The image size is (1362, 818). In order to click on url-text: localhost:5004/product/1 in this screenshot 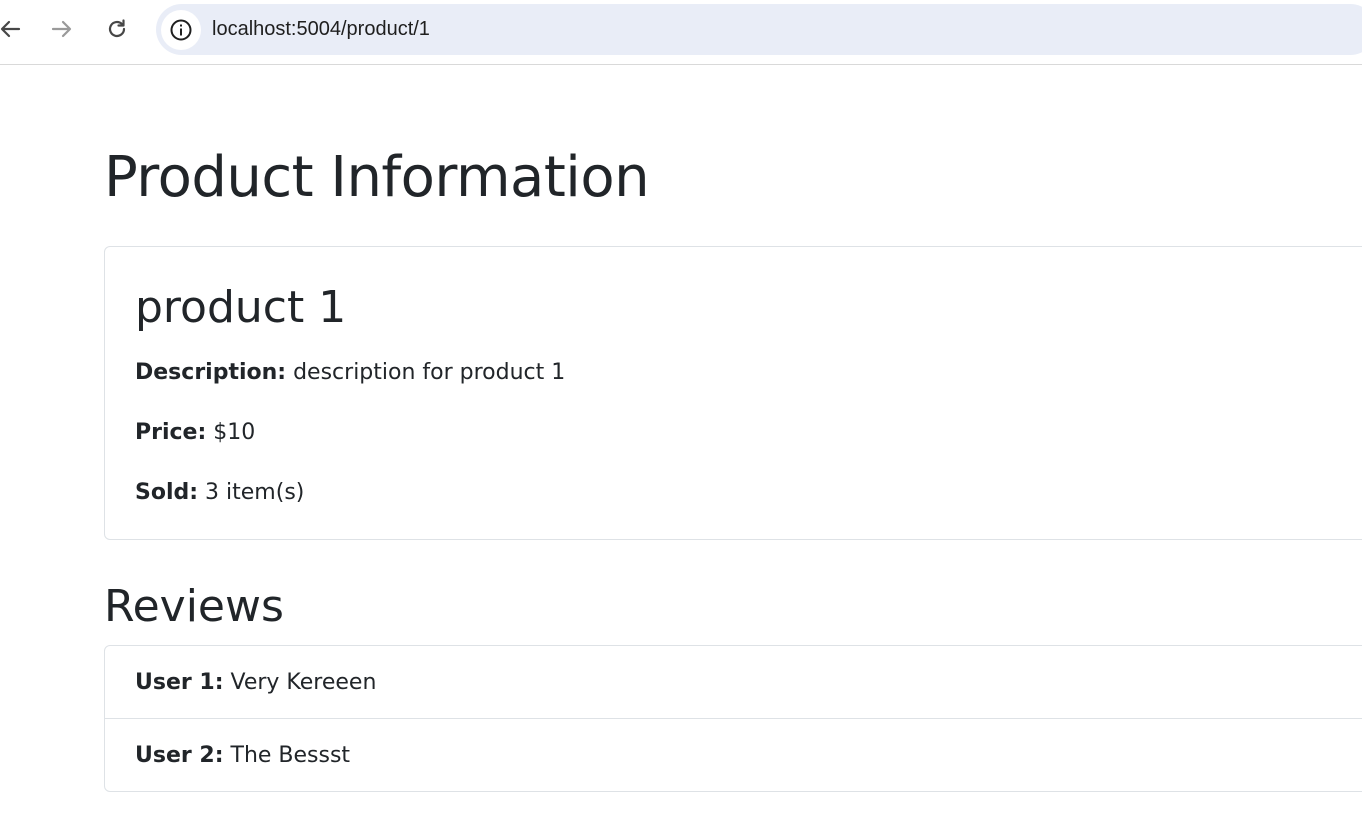, I will do `click(321, 29)`.